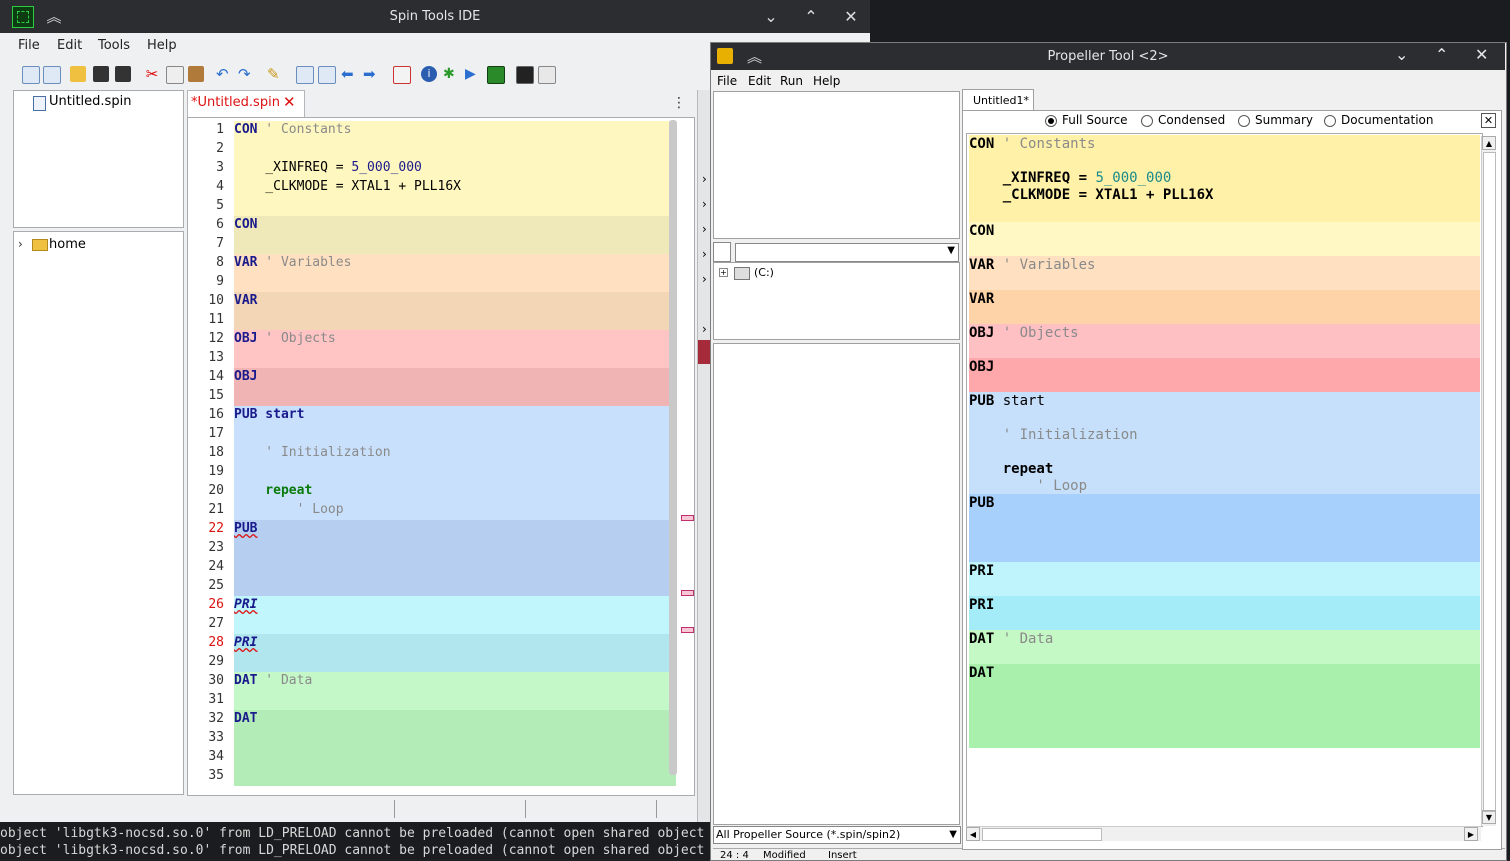 Image resolution: width=1510 pixels, height=861 pixels. I want to click on folder-entry: home, so click(67, 244).